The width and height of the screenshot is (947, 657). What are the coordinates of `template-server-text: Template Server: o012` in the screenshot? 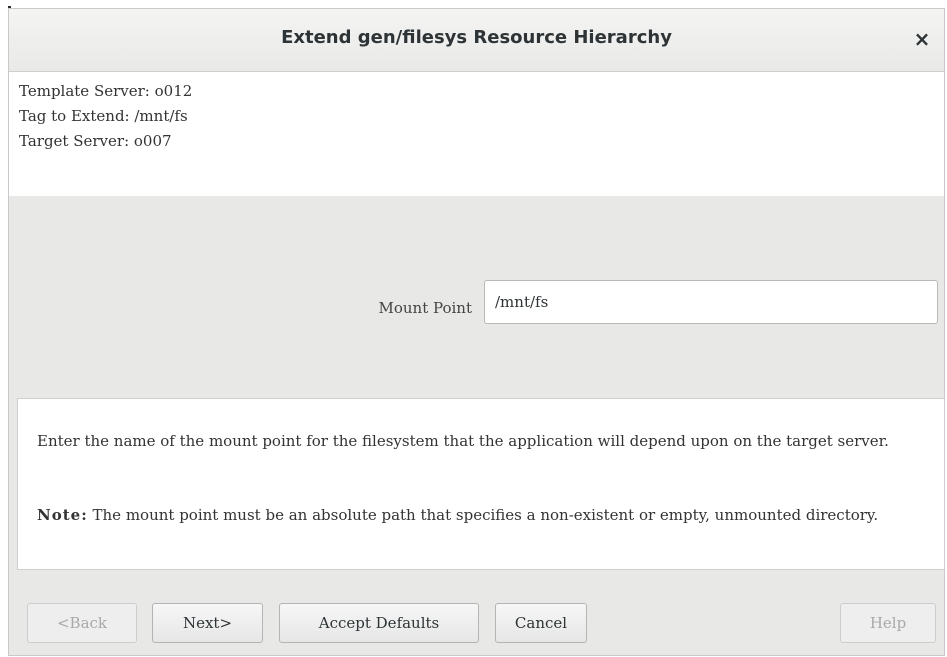 It's located at (106, 91).